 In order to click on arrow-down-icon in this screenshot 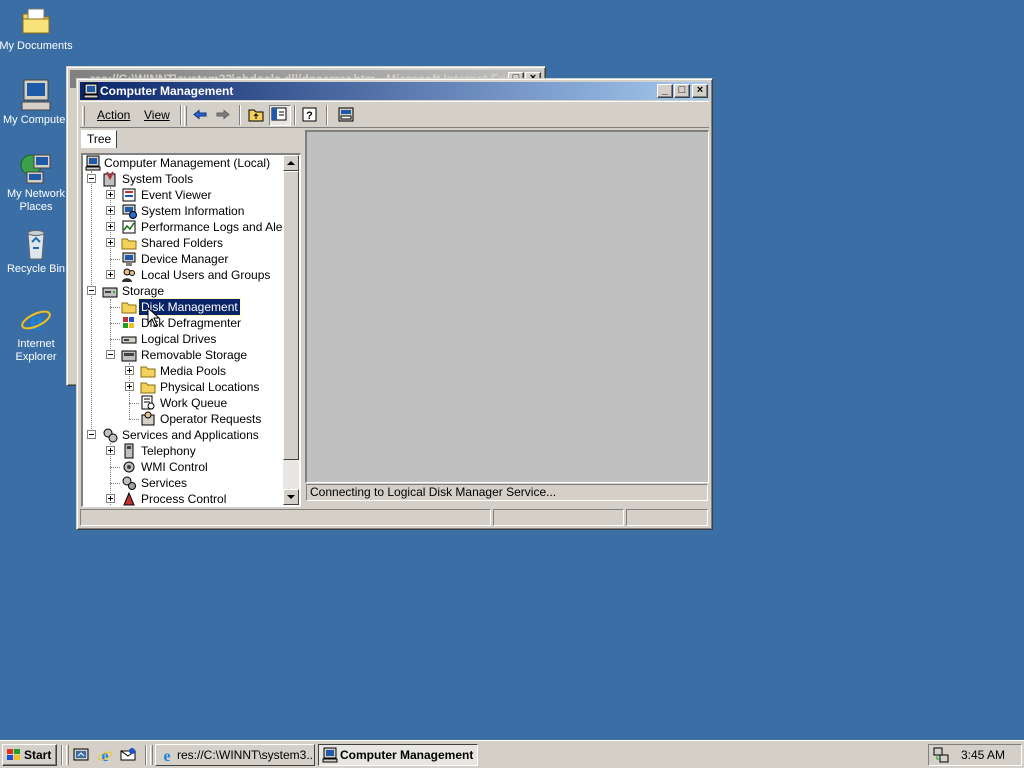, I will do `click(291, 497)`.